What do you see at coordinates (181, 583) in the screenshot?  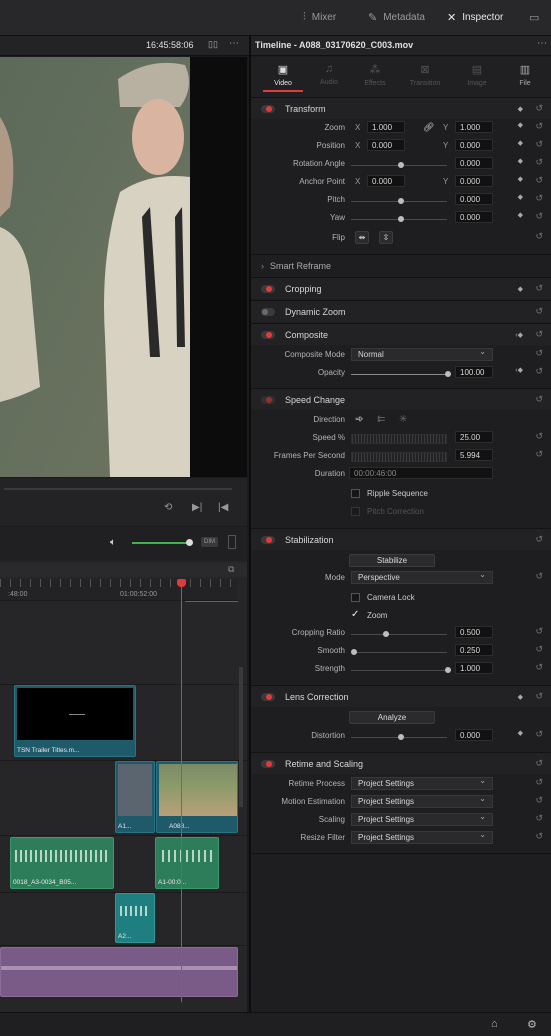 I see `playhead-marker` at bounding box center [181, 583].